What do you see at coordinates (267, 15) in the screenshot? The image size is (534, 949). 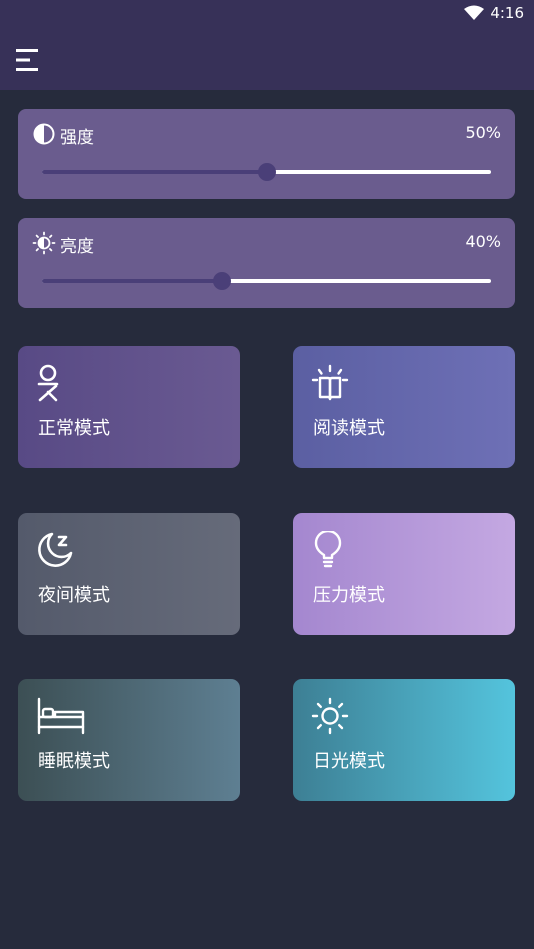 I see `status-bar: 4:16` at bounding box center [267, 15].